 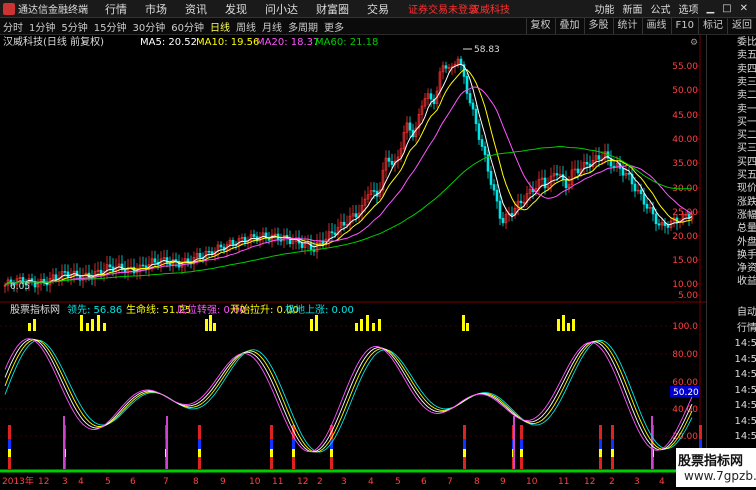 What do you see at coordinates (716, 467) in the screenshot?
I see `site-watermark: 股票指标网 www.7gpzb.com` at bounding box center [716, 467].